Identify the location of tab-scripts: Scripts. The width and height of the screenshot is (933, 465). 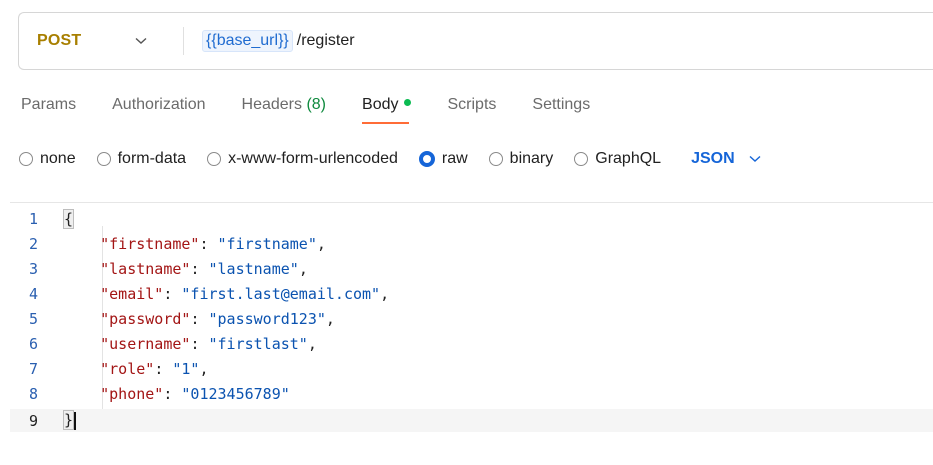
(471, 109).